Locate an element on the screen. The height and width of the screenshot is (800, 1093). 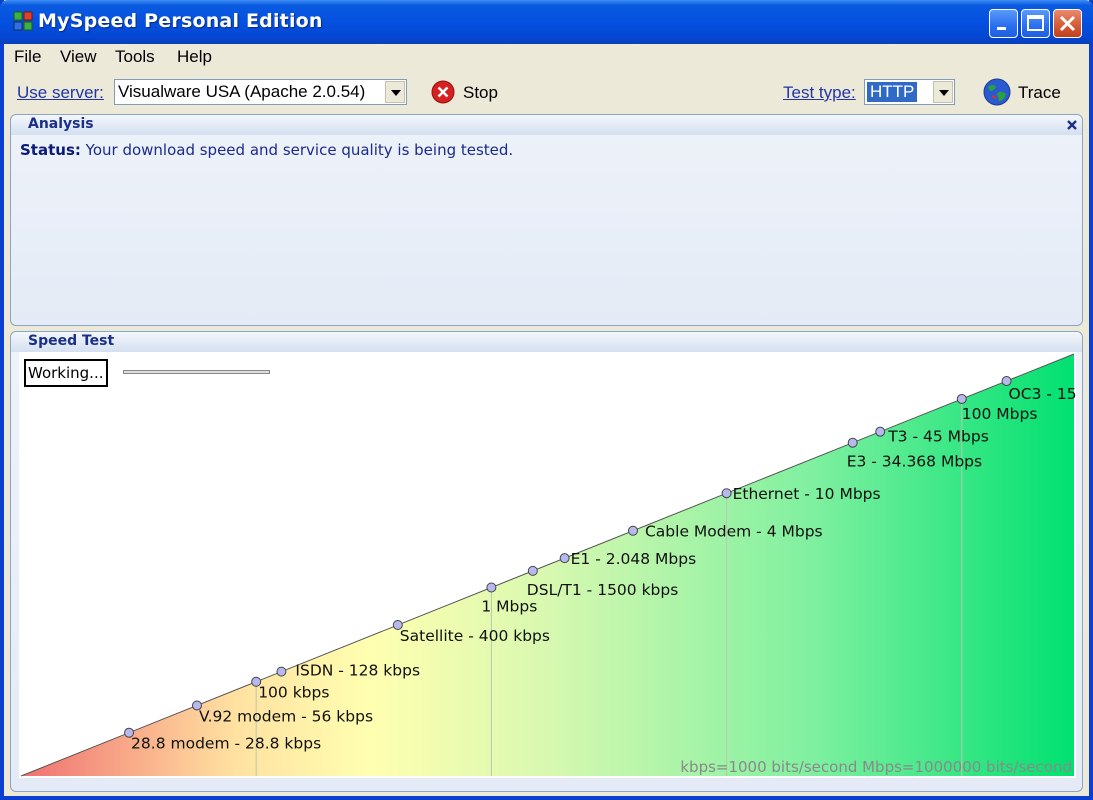
speed-marker-label: 100 Mbps is located at coordinates (1000, 414).